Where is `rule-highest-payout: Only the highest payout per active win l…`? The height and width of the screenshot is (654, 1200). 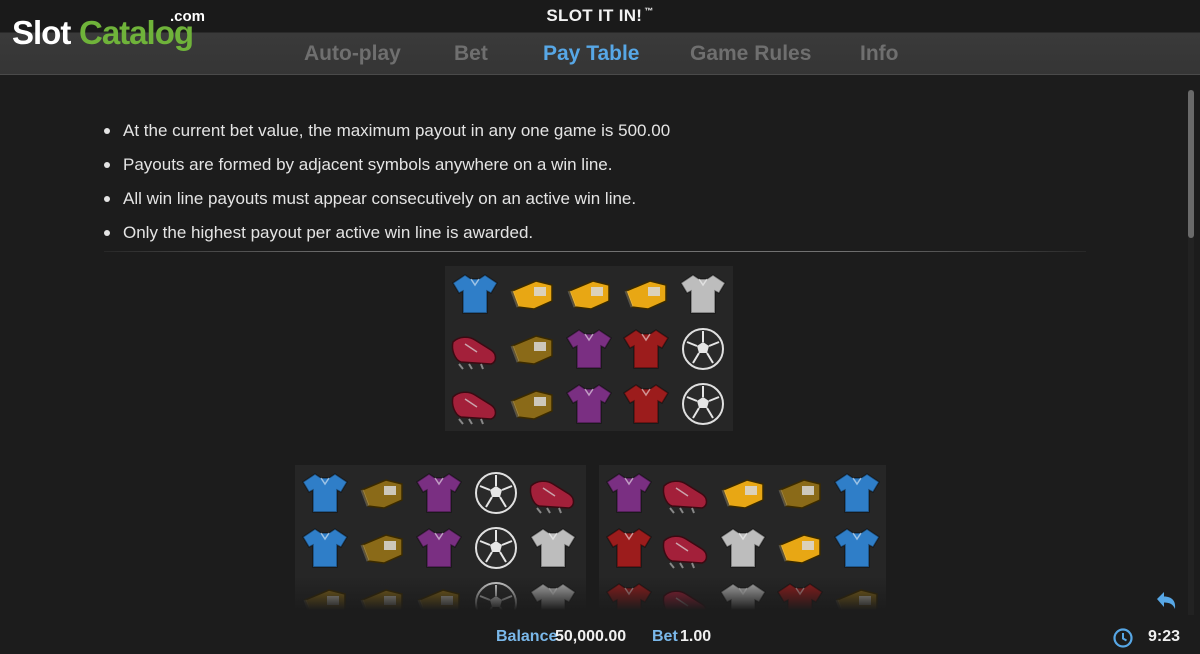 rule-highest-payout: Only the highest payout per active win l… is located at coordinates (594, 233).